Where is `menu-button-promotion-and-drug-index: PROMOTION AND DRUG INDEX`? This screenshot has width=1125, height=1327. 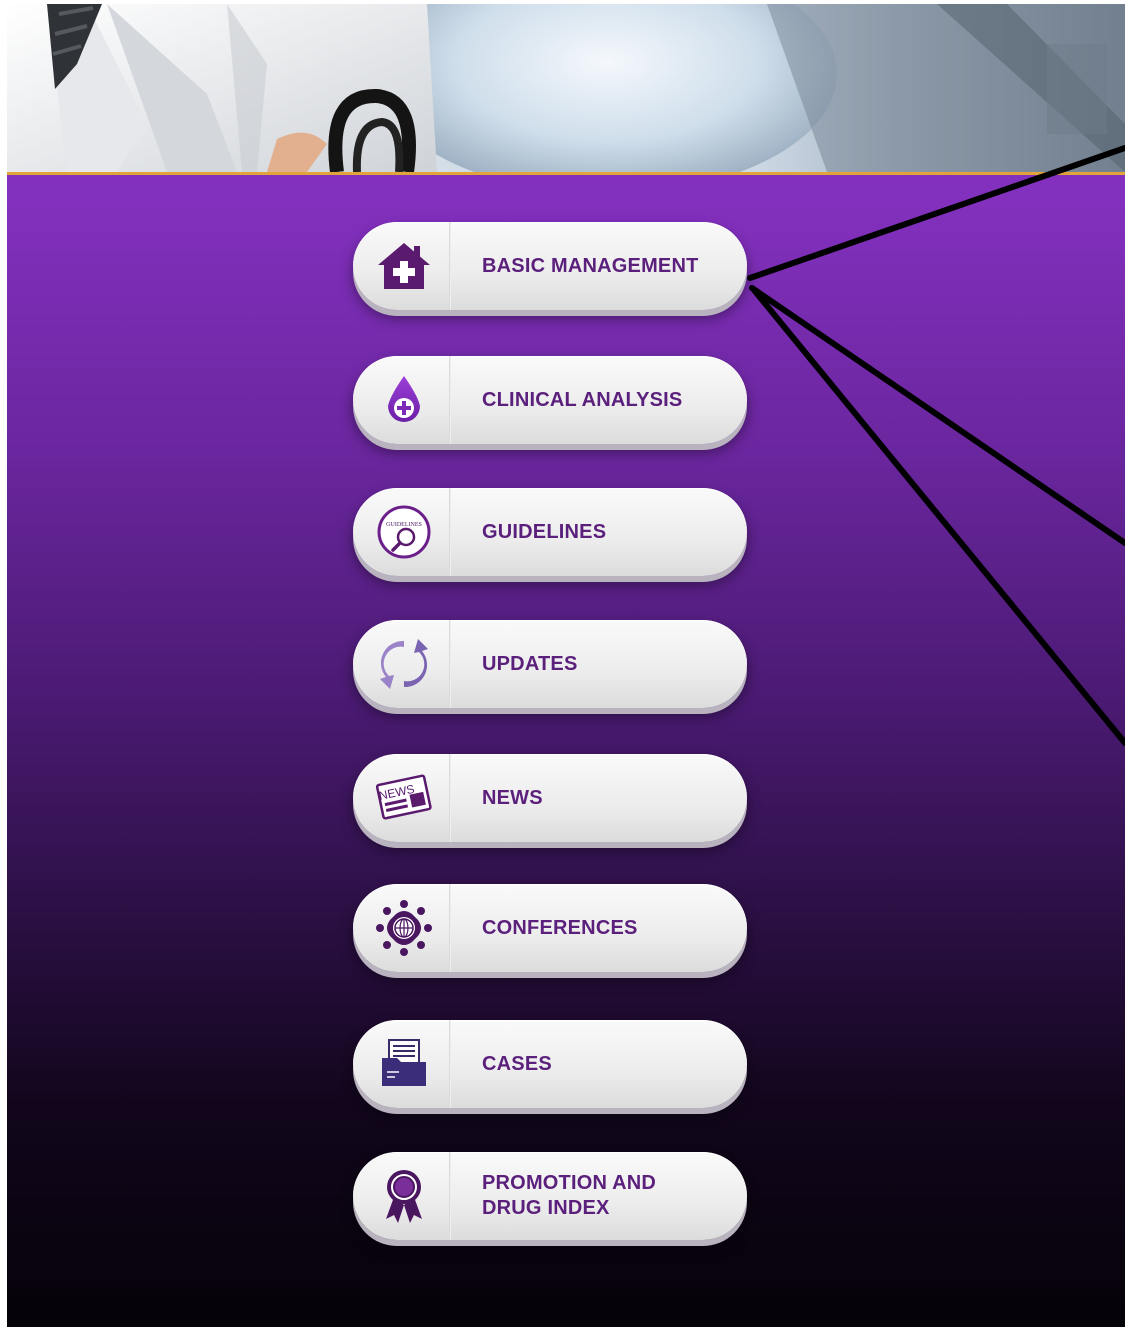 menu-button-promotion-and-drug-index: PROMOTION AND DRUG INDEX is located at coordinates (550, 1196).